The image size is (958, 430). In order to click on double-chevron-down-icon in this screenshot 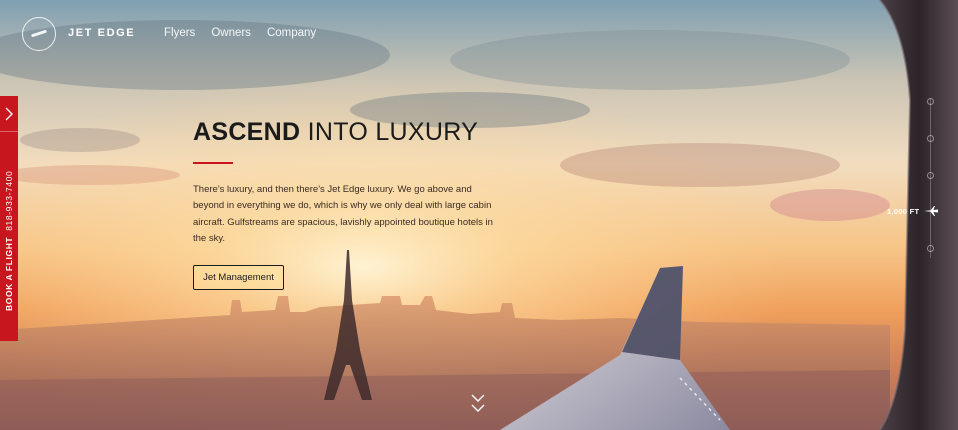, I will do `click(478, 404)`.